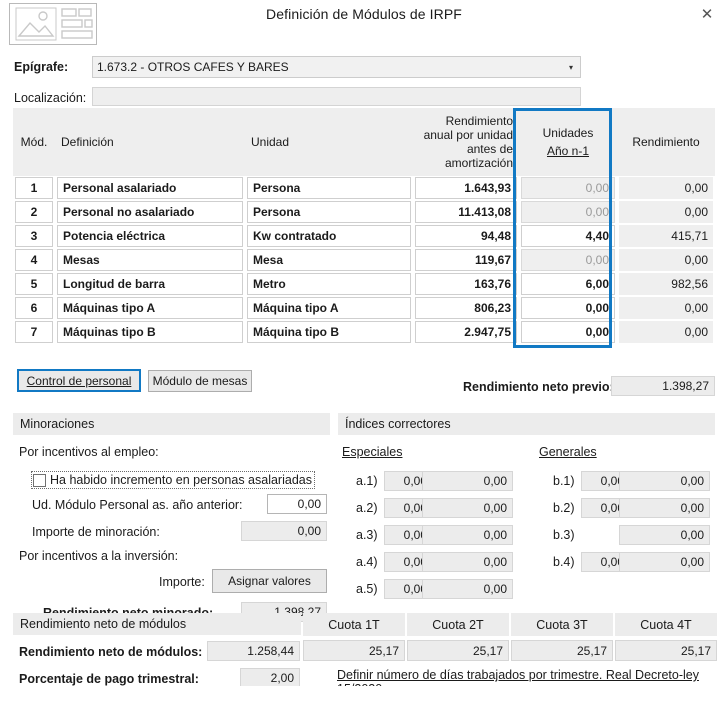  I want to click on modulo-de-mesas-button: Módulo de mesas, so click(200, 381).